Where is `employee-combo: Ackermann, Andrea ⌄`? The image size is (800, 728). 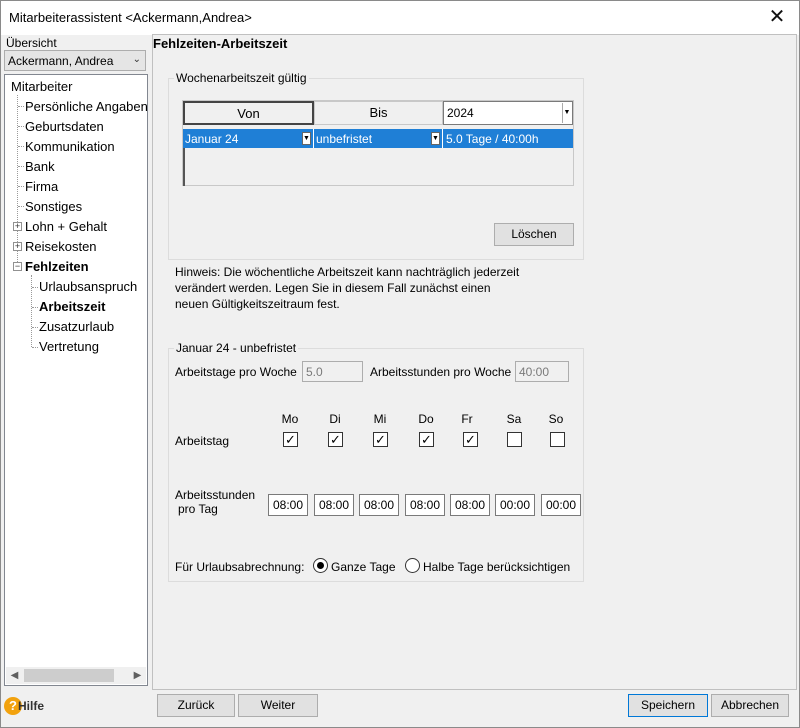
employee-combo: Ackermann, Andrea ⌄ is located at coordinates (75, 60).